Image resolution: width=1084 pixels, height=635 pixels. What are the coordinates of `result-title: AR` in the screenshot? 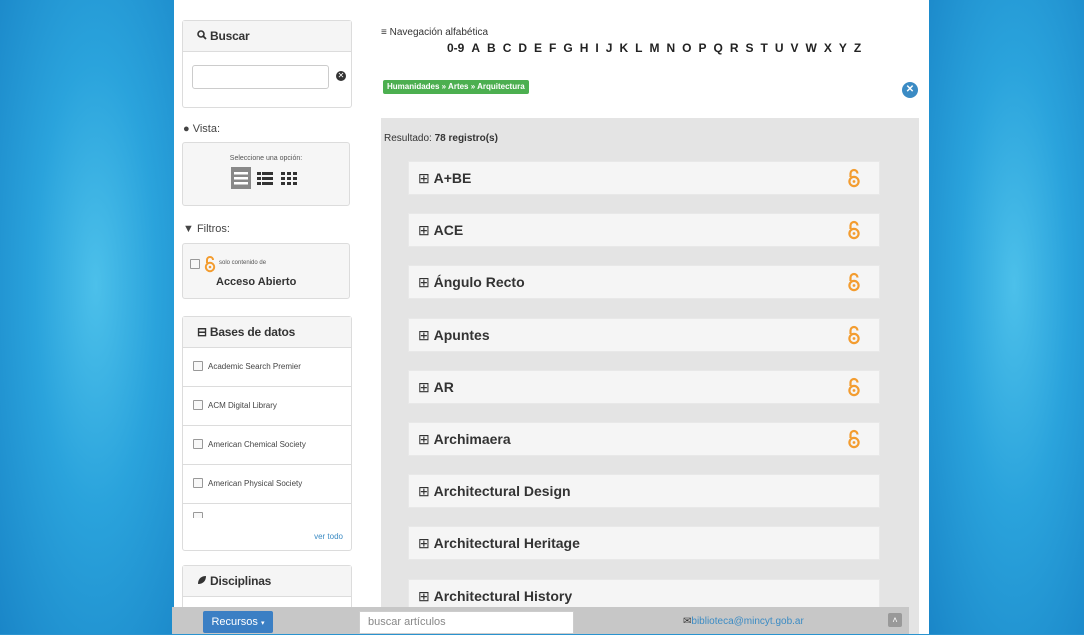 It's located at (443, 386).